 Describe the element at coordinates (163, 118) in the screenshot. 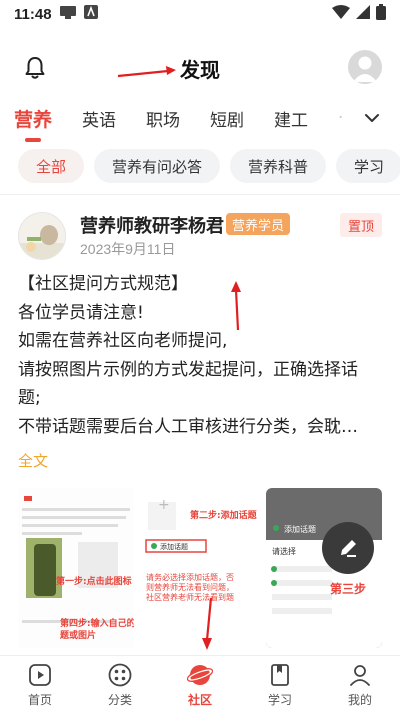

I see `tab-workplace: 职场` at that location.